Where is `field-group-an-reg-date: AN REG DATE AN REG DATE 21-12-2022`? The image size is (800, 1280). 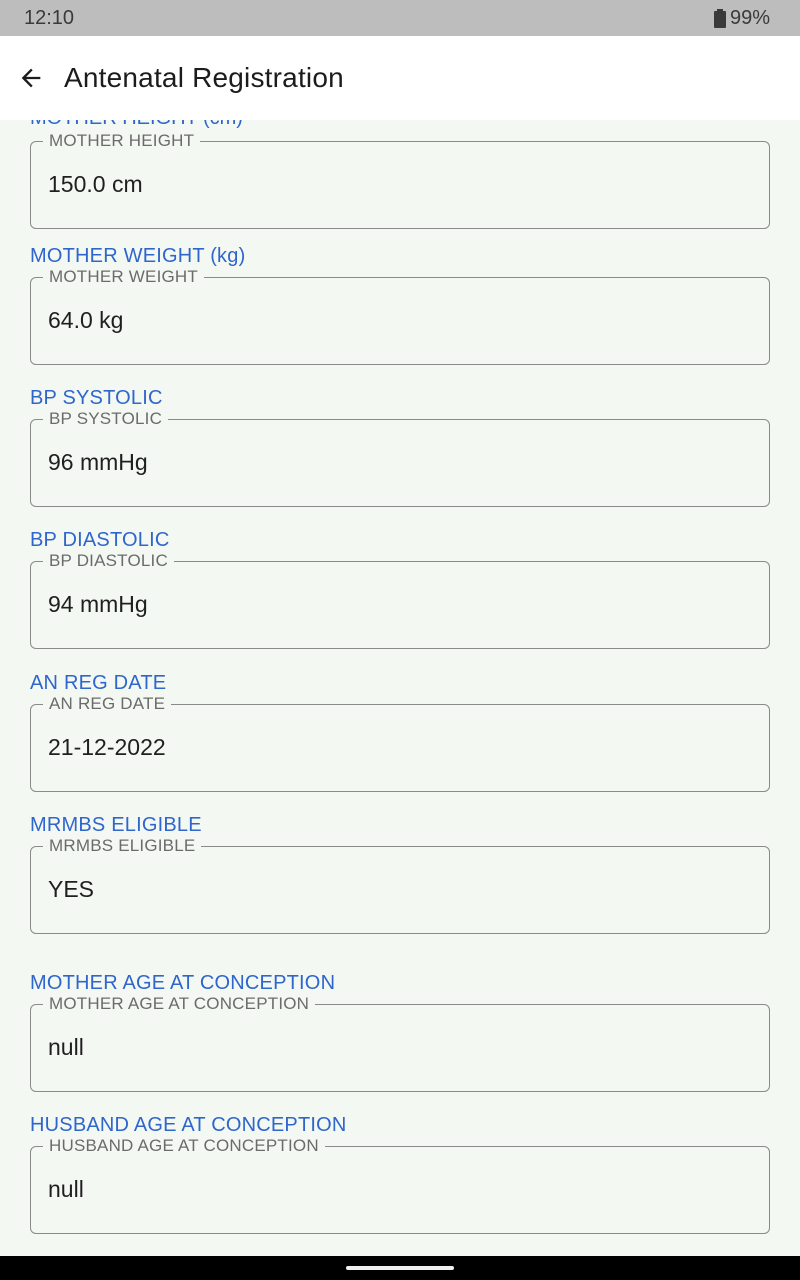 field-group-an-reg-date: AN REG DATE AN REG DATE 21-12-2022 is located at coordinates (400, 730).